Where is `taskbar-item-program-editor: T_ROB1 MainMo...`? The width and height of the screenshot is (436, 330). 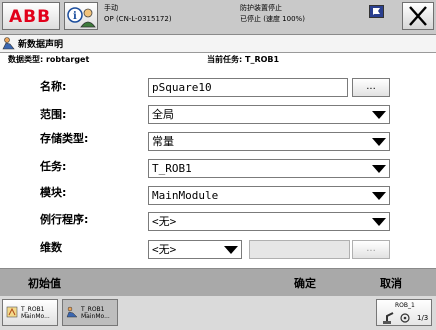 taskbar-item-program-editor: T_ROB1 MainMo... is located at coordinates (30, 312).